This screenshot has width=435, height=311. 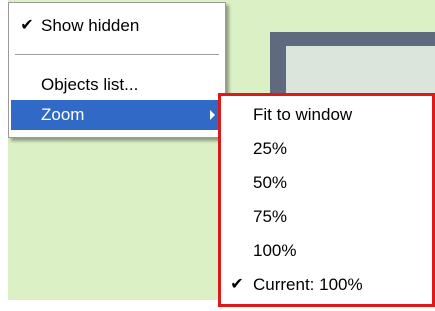 I want to click on menu-item-label: 50%, so click(x=270, y=182).